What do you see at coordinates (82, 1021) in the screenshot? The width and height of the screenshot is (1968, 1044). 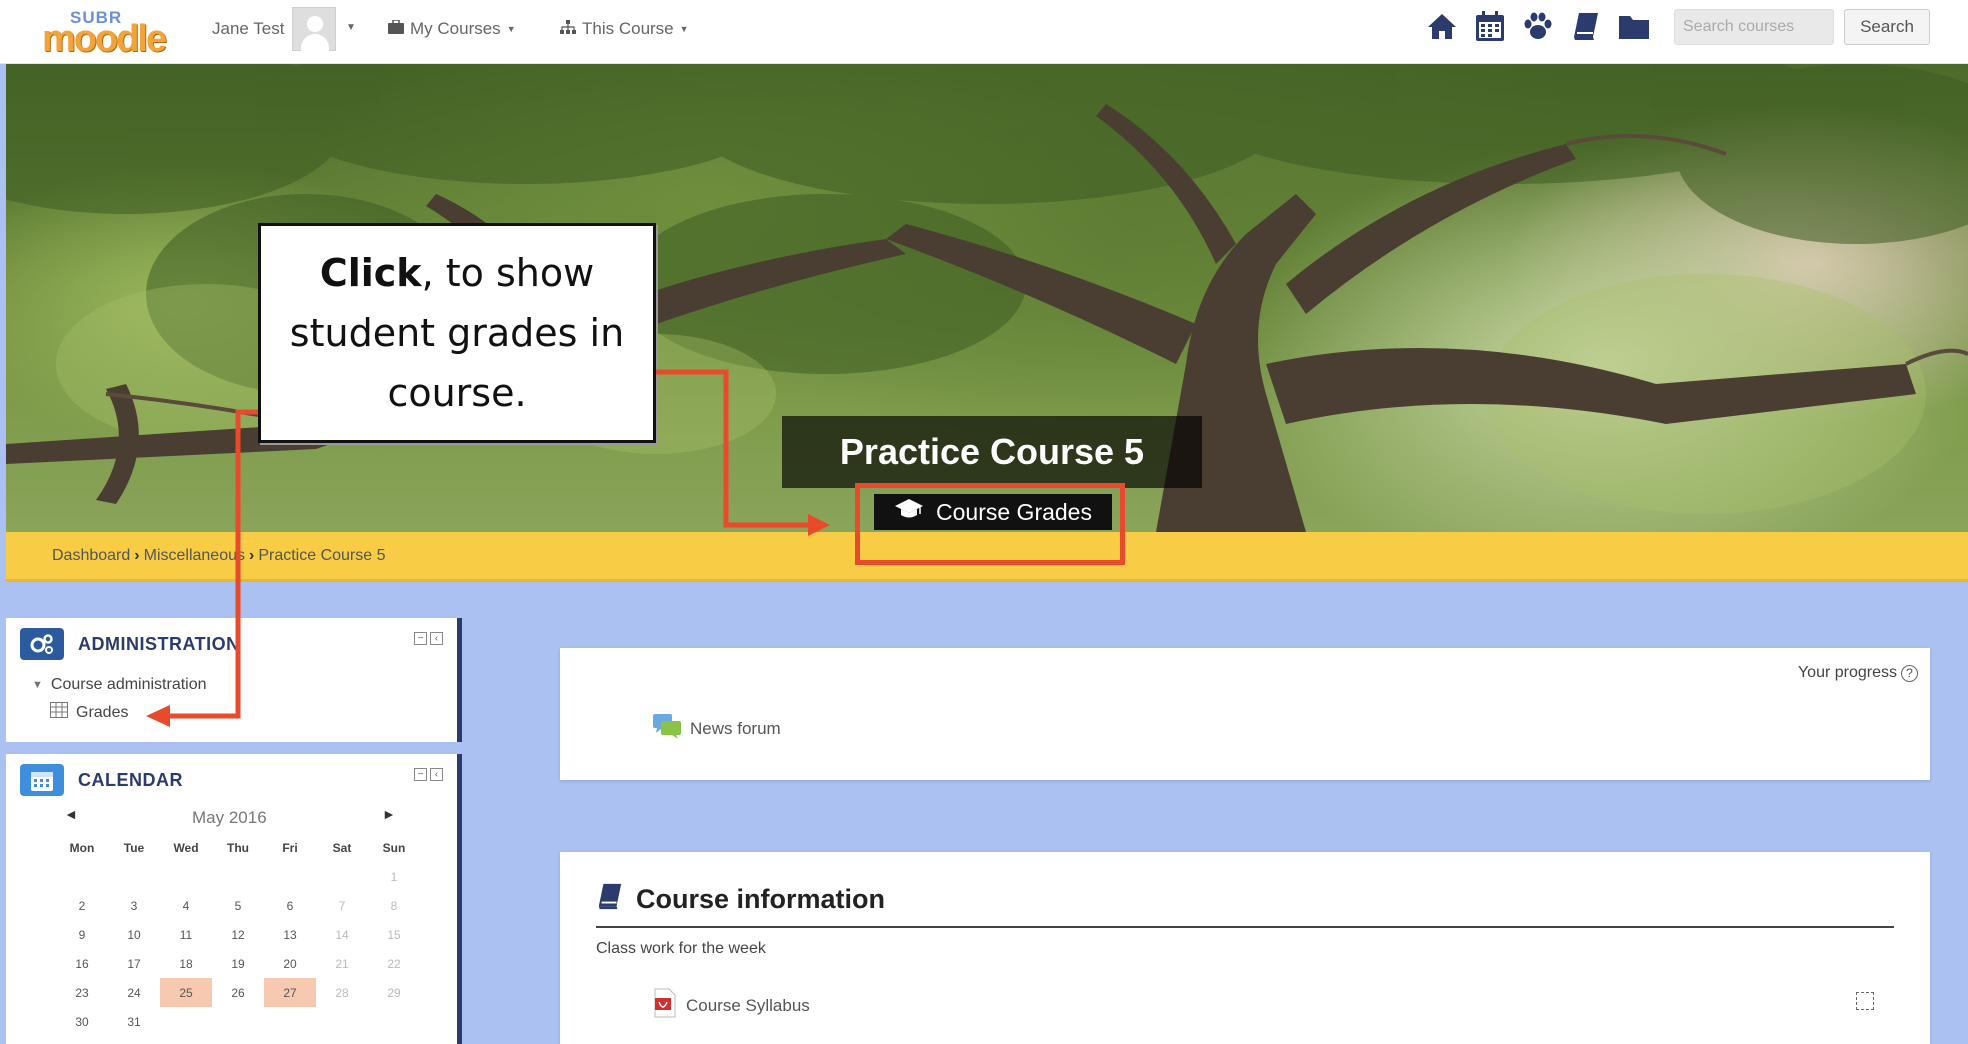 I see `calendar-day: 30` at bounding box center [82, 1021].